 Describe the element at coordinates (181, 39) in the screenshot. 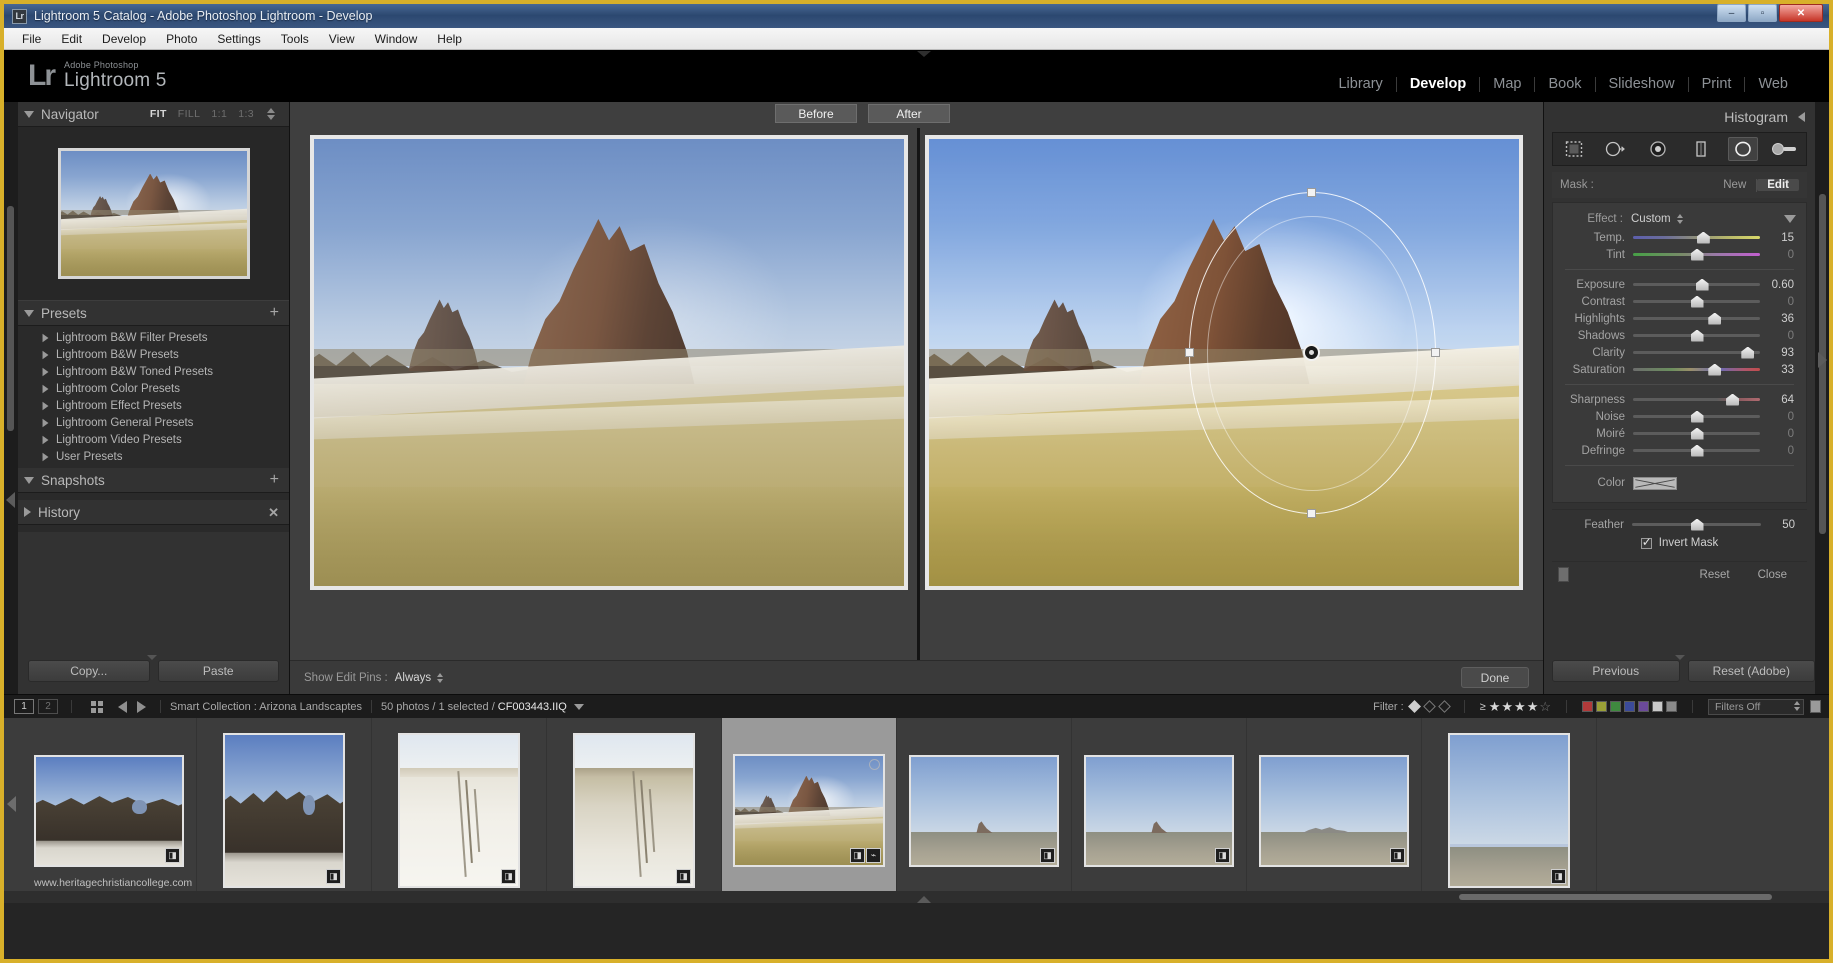

I see `menu-item-photo: Photo` at that location.